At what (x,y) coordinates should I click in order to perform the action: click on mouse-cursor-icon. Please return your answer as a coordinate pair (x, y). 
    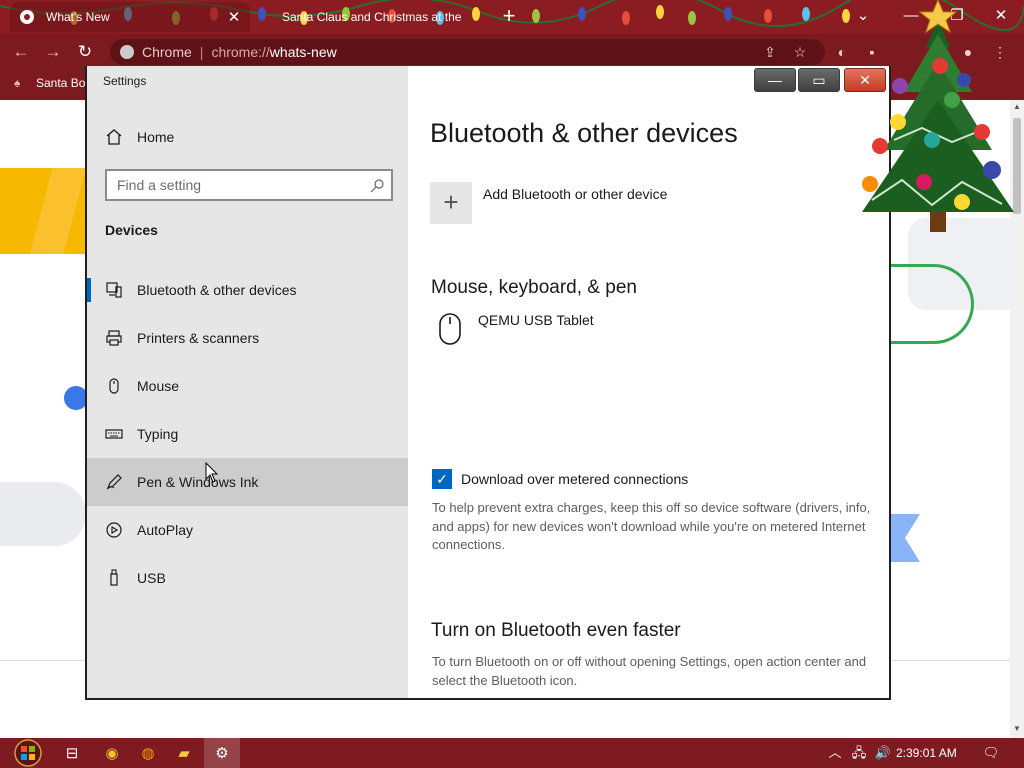
    Looking at the image, I should click on (212, 472).